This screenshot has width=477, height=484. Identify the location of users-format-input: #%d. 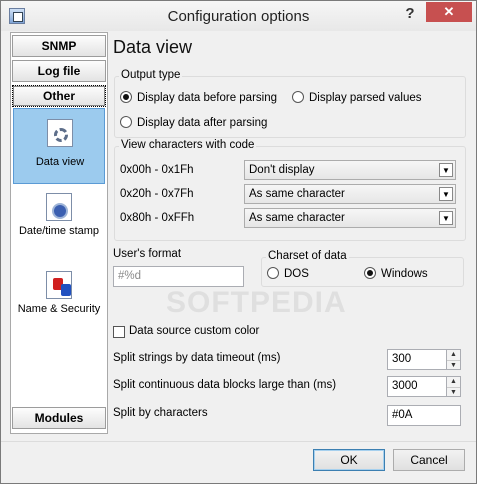
(178, 276).